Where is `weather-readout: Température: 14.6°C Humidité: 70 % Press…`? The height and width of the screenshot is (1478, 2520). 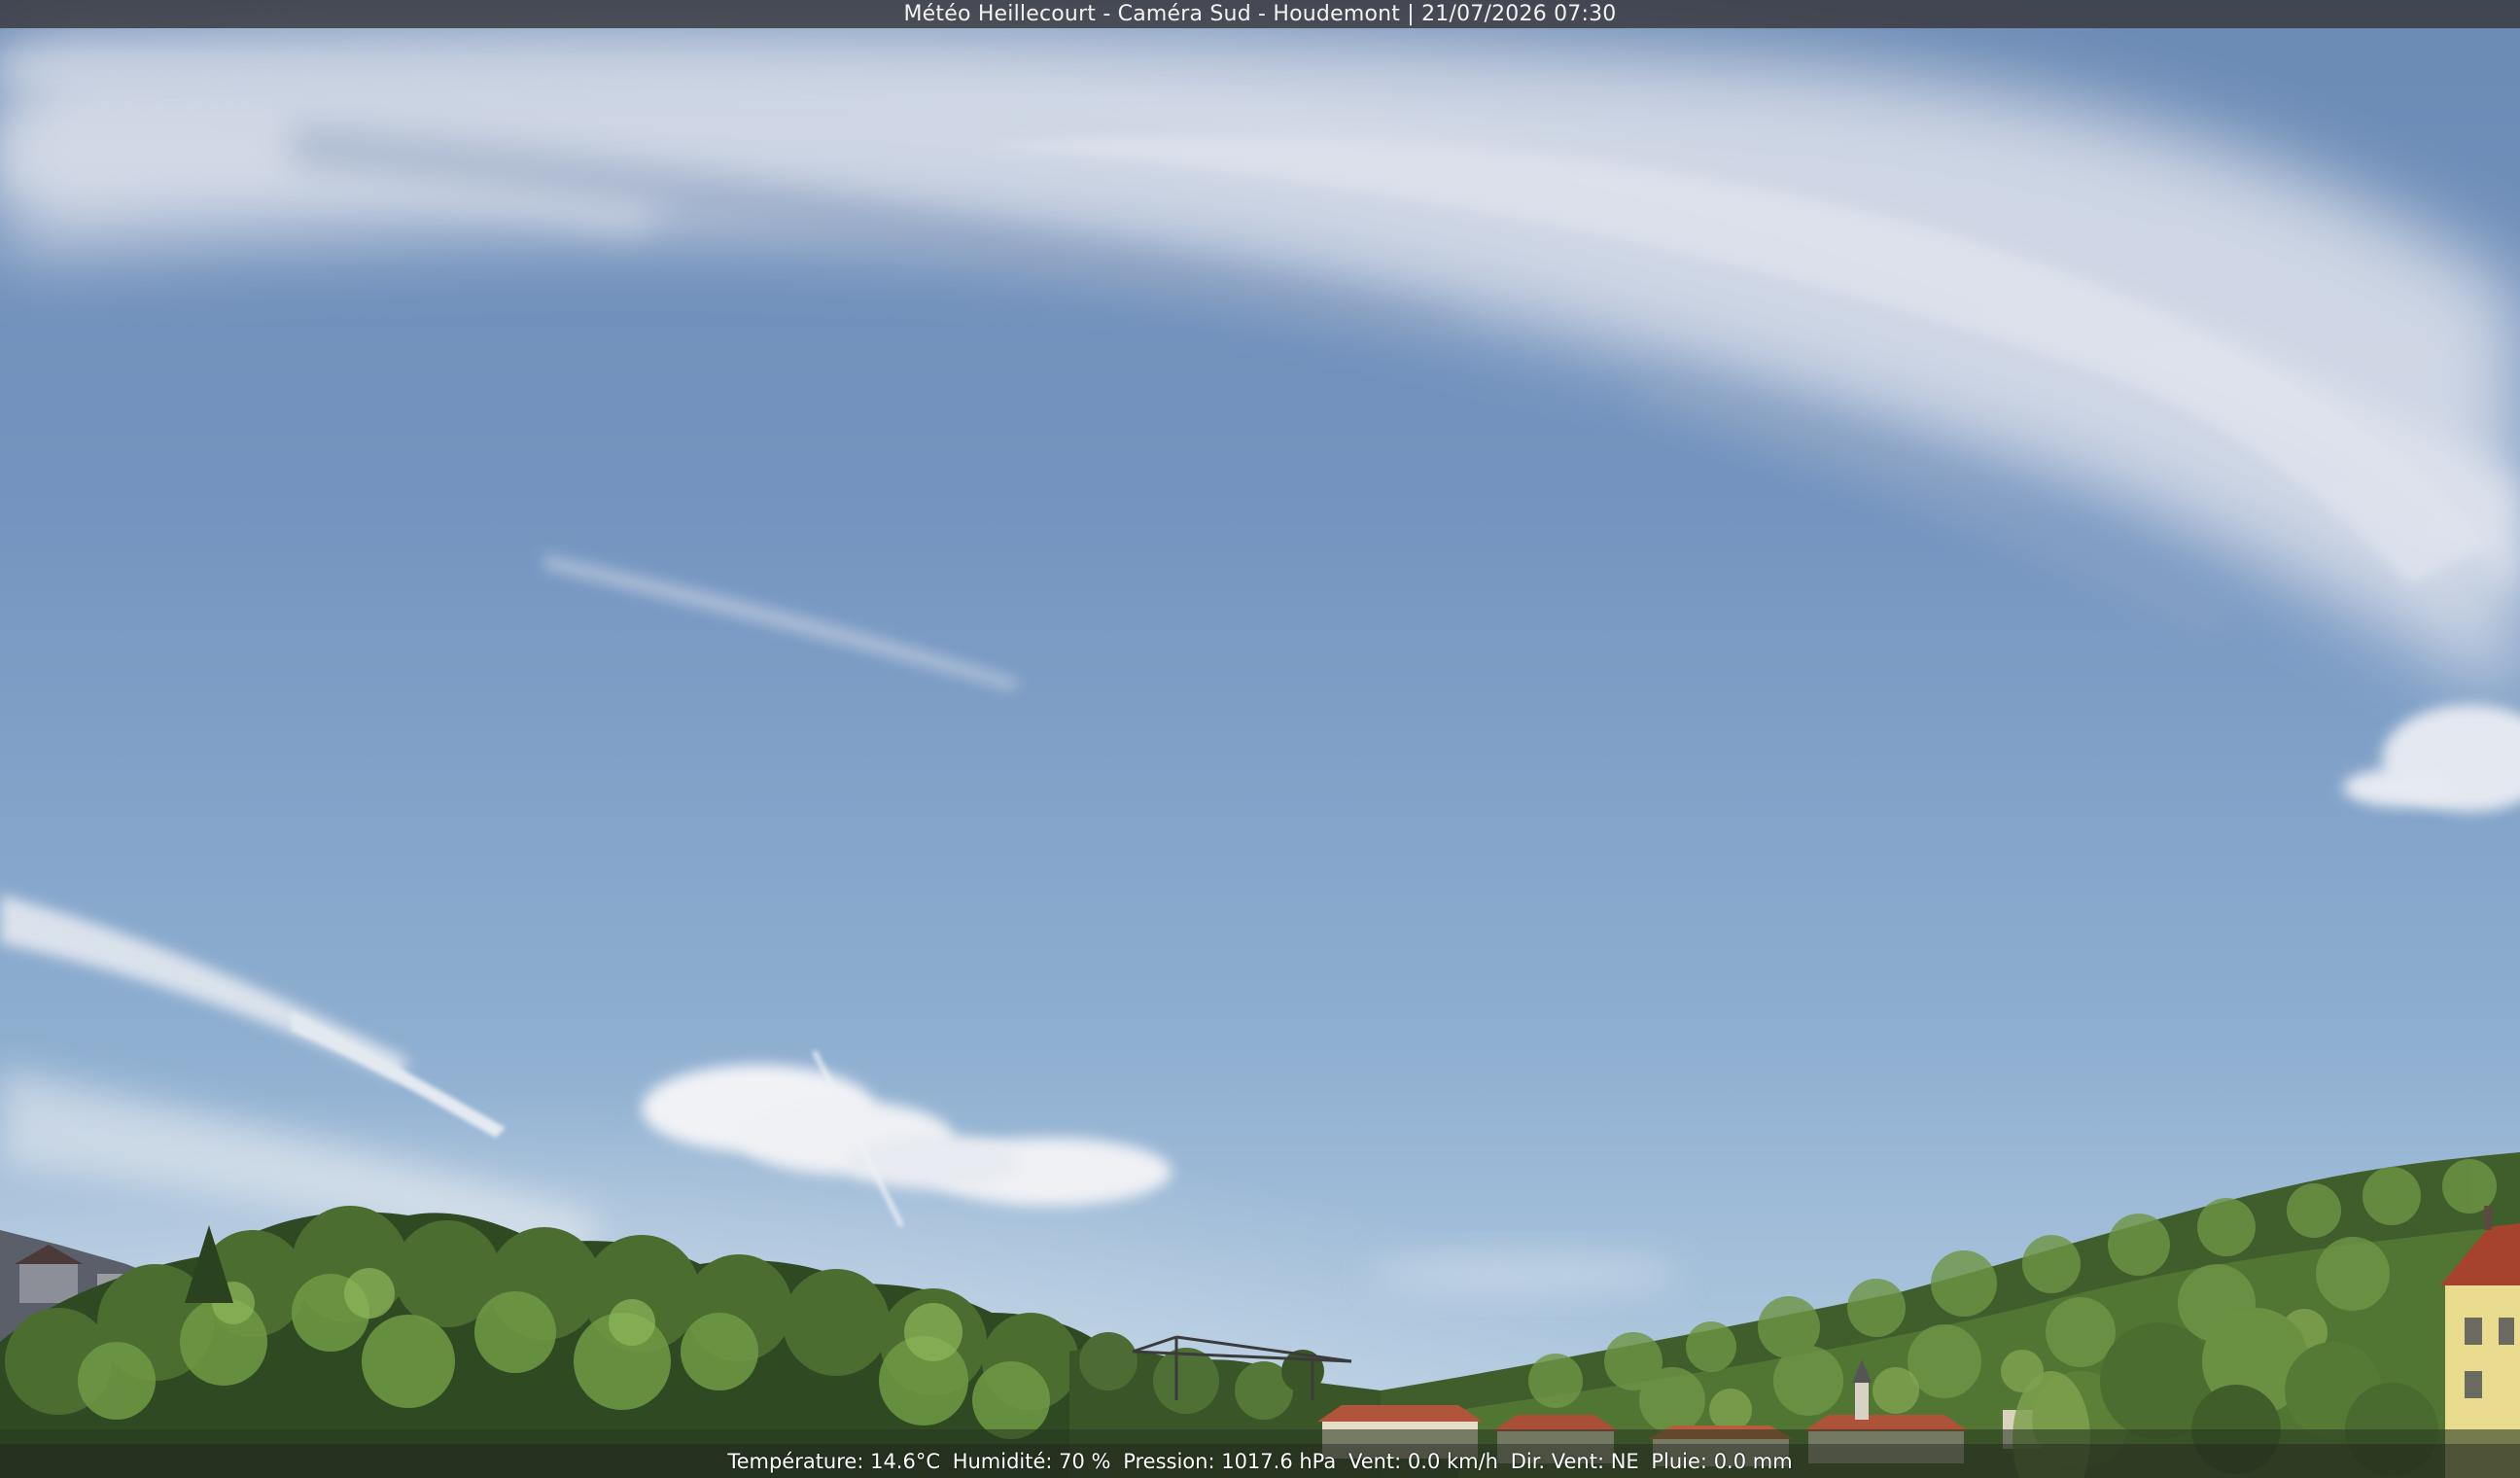 weather-readout: Température: 14.6°C Humidité: 70 % Press… is located at coordinates (1259, 1461).